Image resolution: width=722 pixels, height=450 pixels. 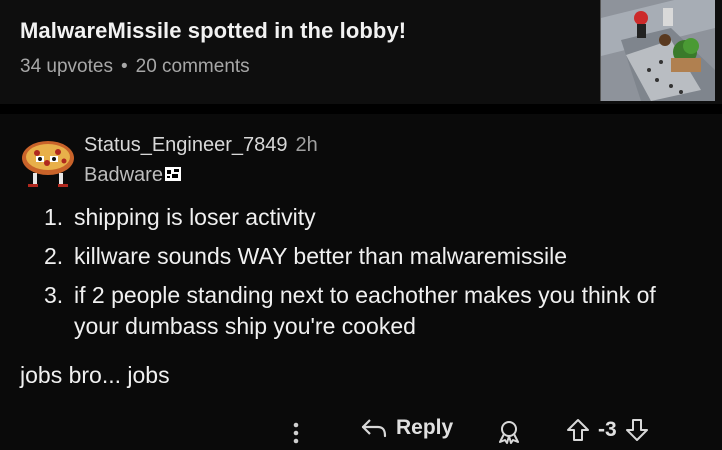 What do you see at coordinates (657, 50) in the screenshot?
I see `post-thumbnail` at bounding box center [657, 50].